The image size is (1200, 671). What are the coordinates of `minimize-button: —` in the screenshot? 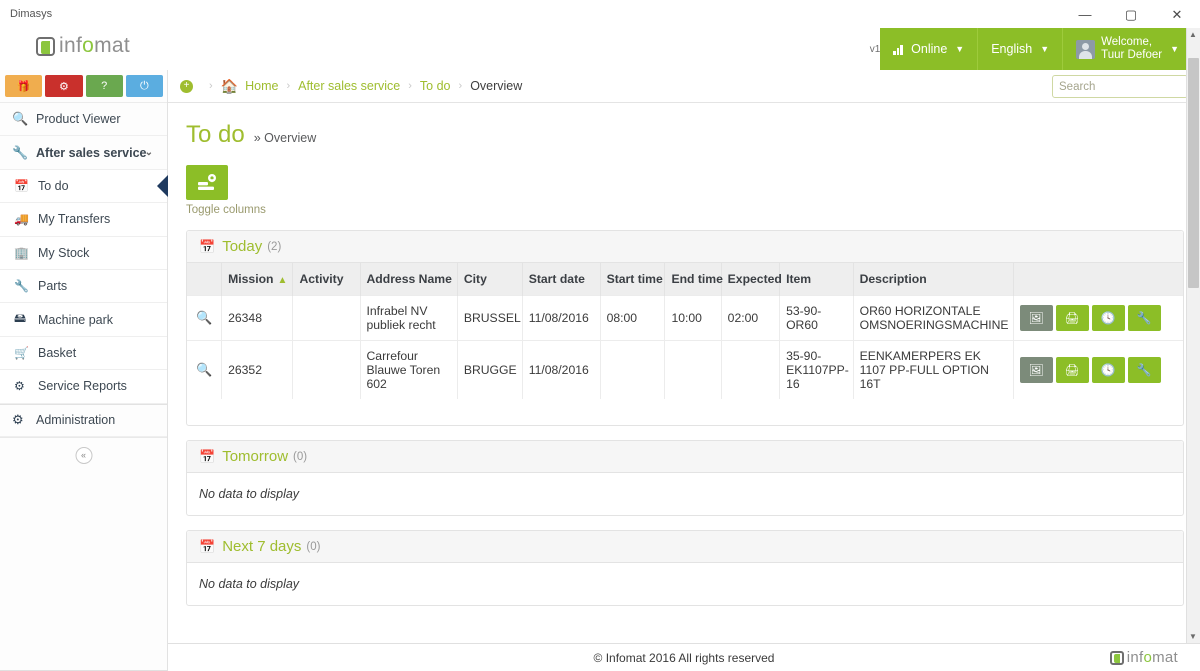 It's located at (1085, 14).